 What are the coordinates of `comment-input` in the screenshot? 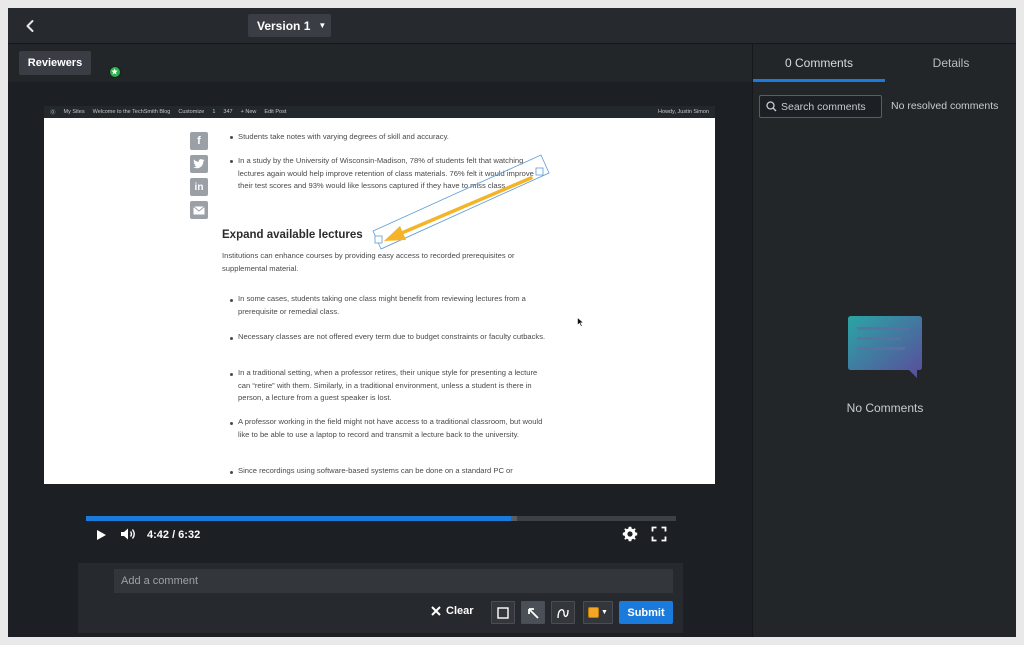 It's located at (393, 581).